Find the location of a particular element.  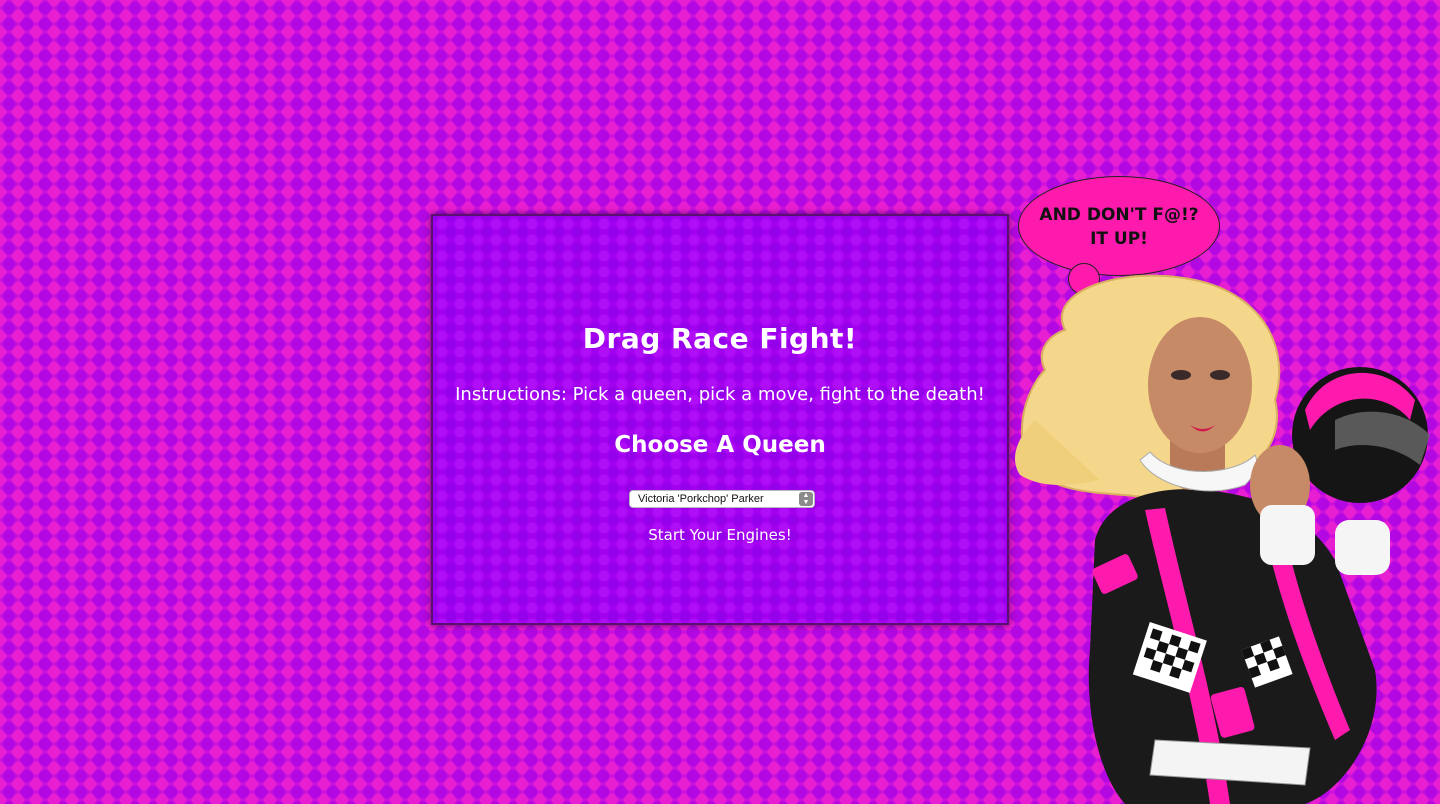

speech-bubble-text: AND DON'T F@!? IT UP! is located at coordinates (1119, 227).